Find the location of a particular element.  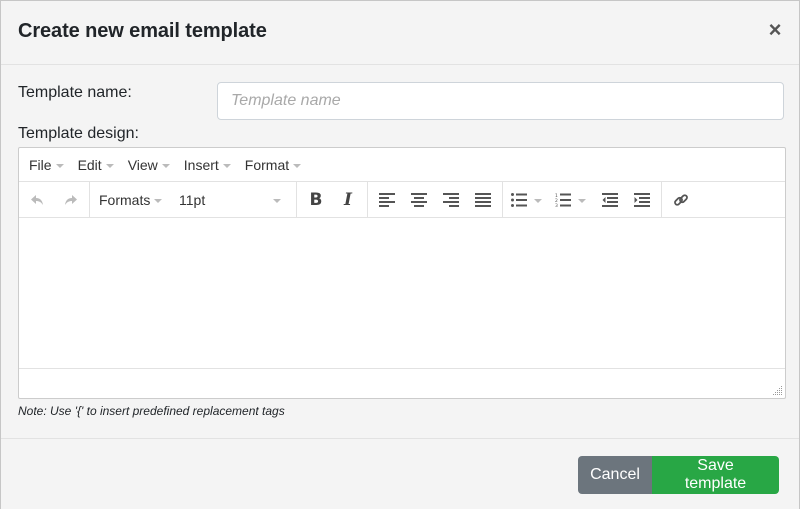

link-group is located at coordinates (681, 199).